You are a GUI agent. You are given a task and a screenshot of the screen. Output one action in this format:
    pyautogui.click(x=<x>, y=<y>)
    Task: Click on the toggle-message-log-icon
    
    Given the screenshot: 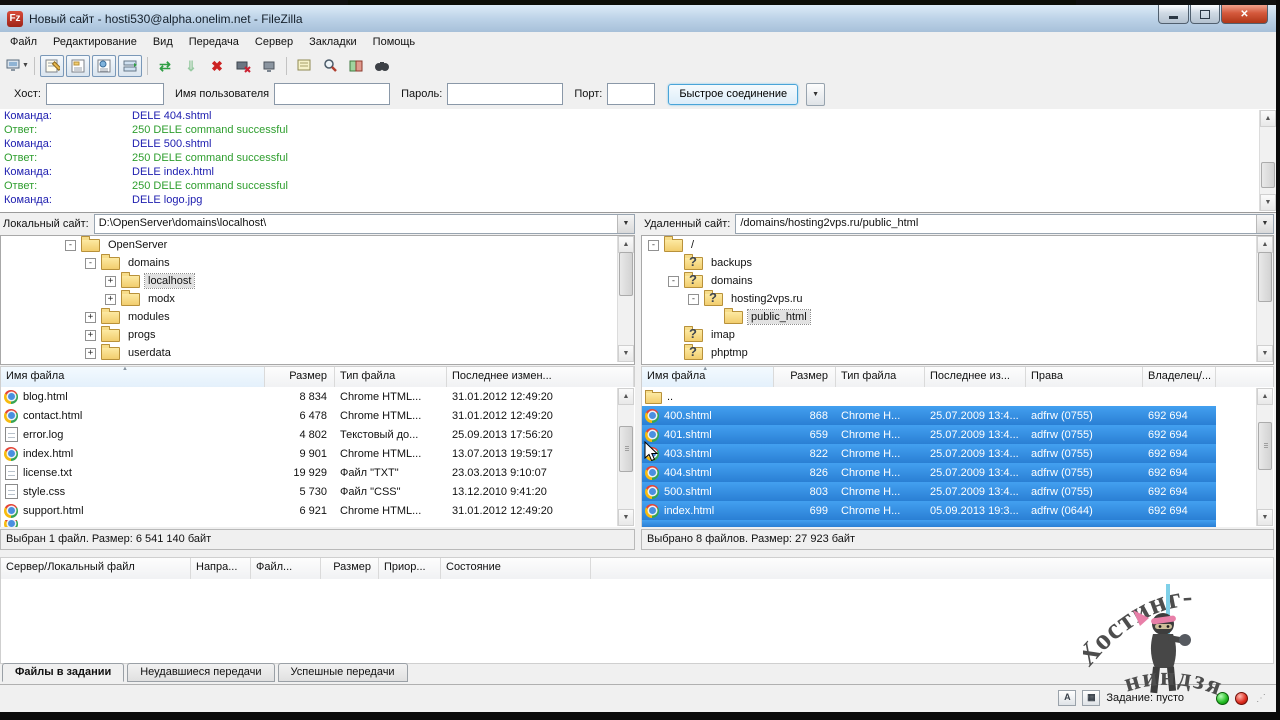 What is the action you would take?
    pyautogui.click(x=52, y=65)
    